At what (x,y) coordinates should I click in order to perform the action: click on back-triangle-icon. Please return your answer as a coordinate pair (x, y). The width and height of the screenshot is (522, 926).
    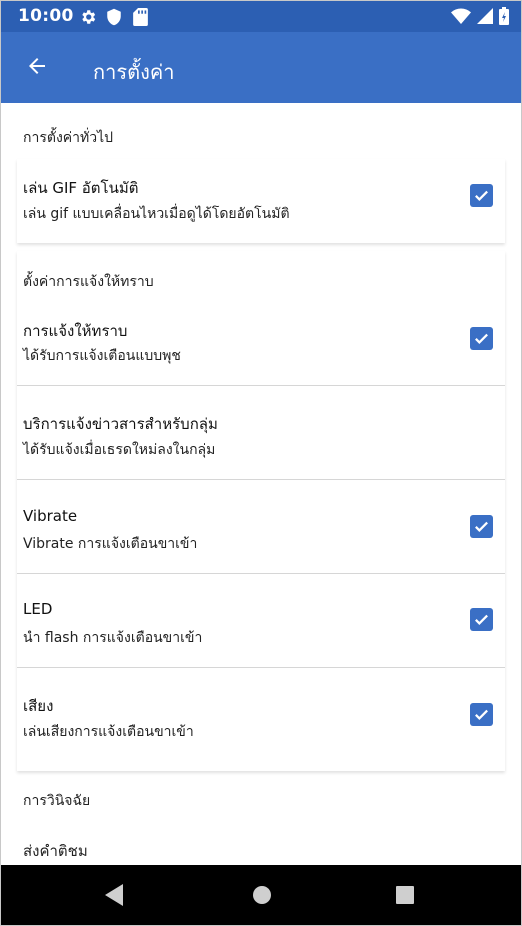
    Looking at the image, I should click on (114, 895).